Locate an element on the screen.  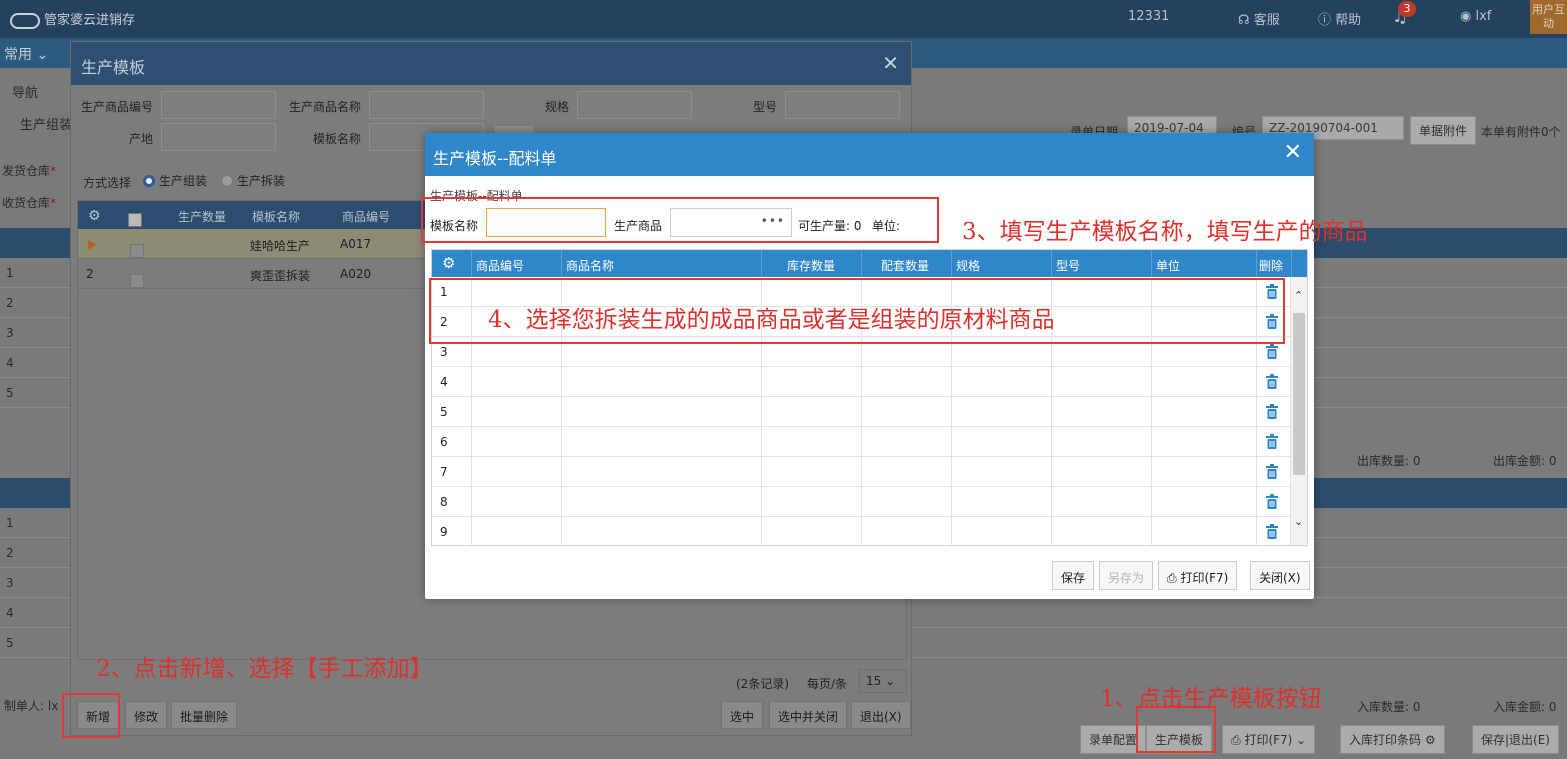
annotation-box-template-fields is located at coordinates (680, 220).